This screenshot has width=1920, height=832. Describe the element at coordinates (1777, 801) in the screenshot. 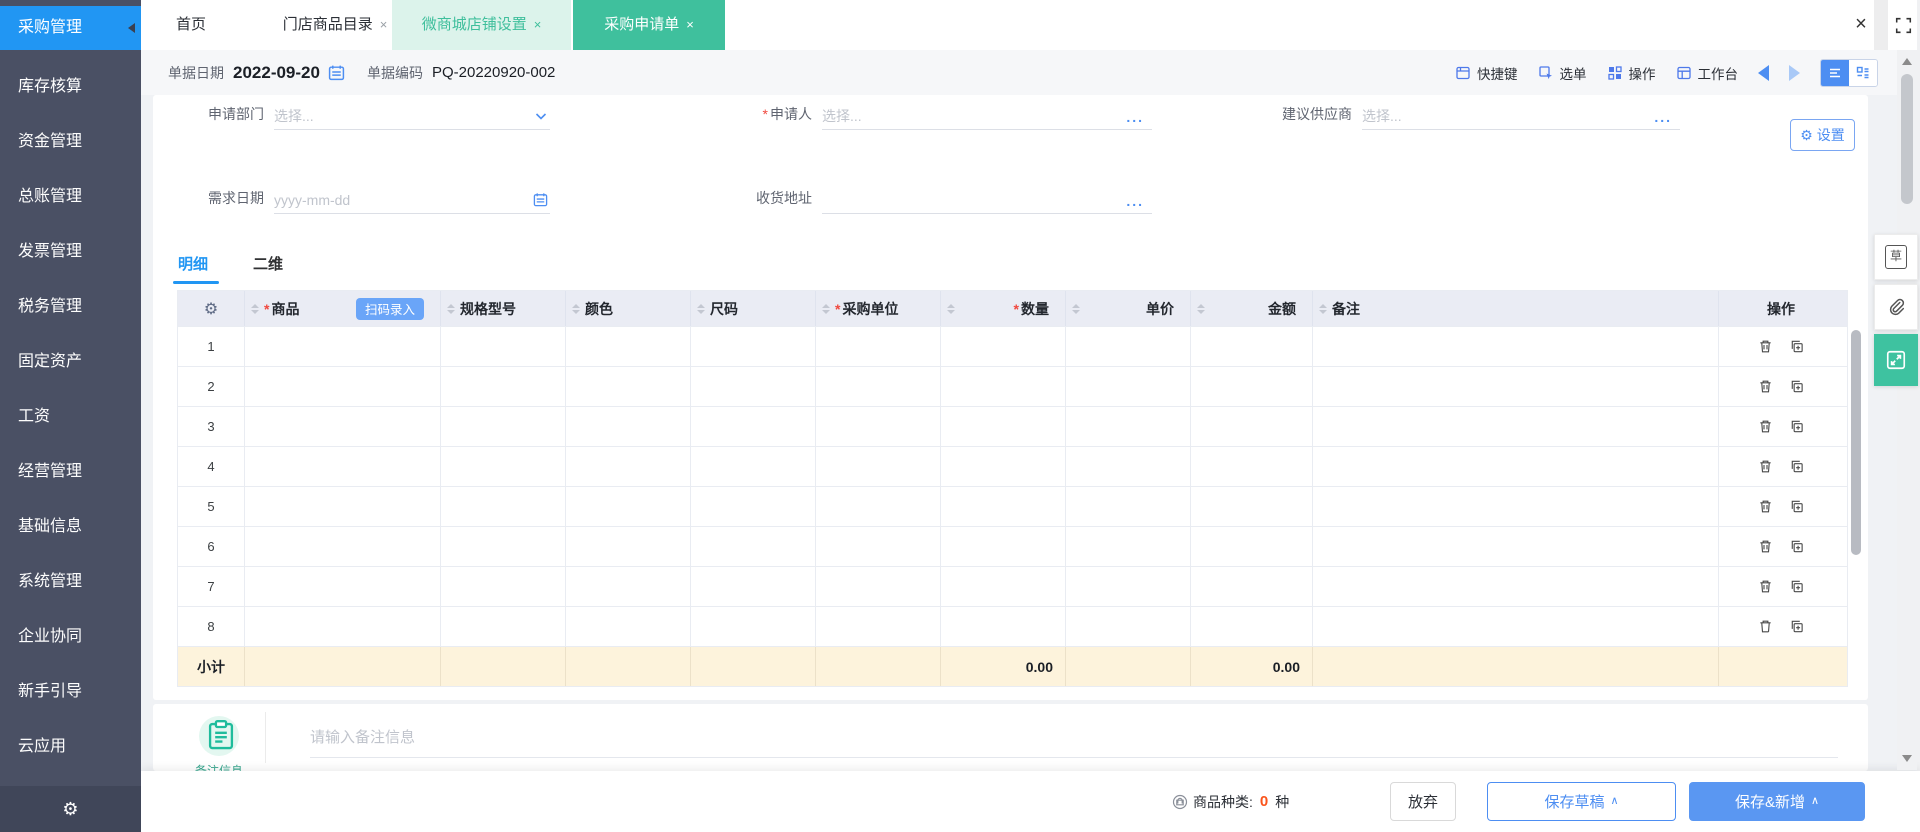

I see `save-and-new-button: 保存&新增 ∧` at that location.